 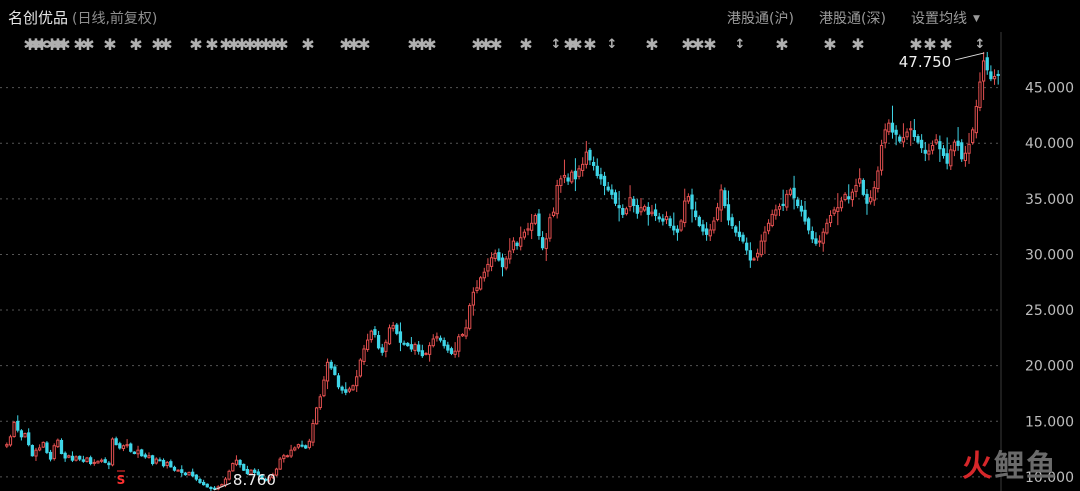 What do you see at coordinates (1049, 89) in the screenshot?
I see `y-tick-label: 45.000` at bounding box center [1049, 89].